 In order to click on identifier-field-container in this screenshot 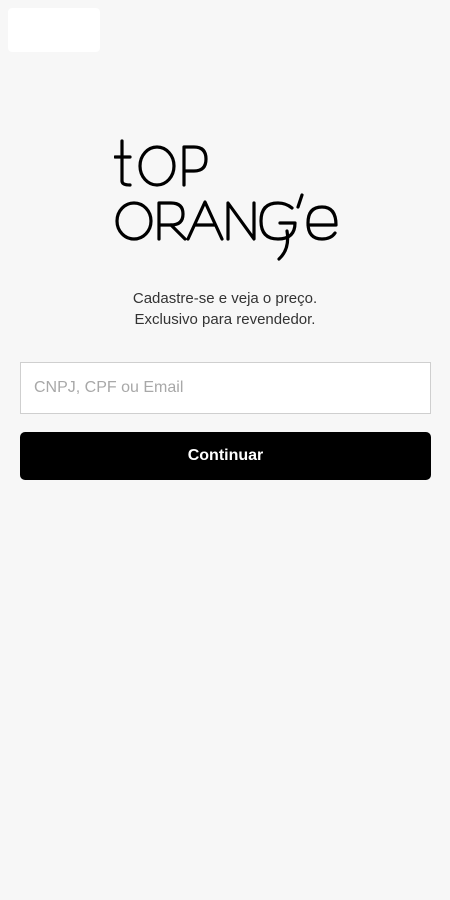, I will do `click(225, 388)`.